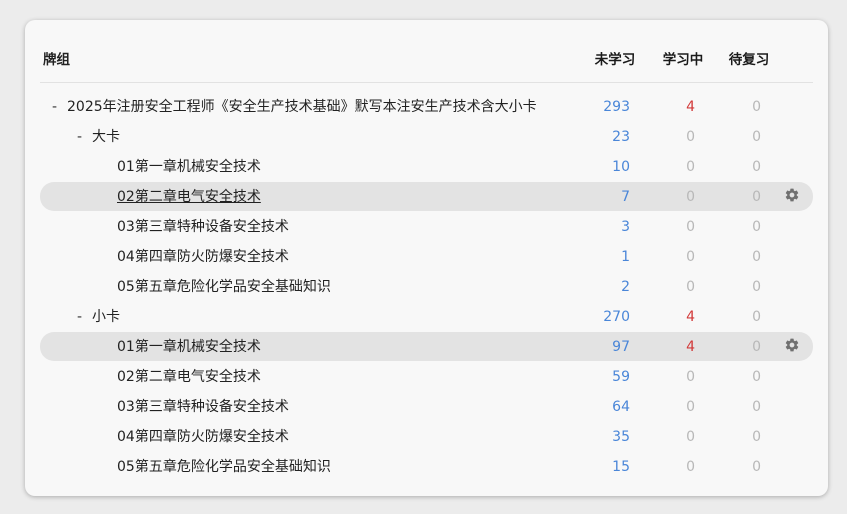 Image resolution: width=847 pixels, height=514 pixels. I want to click on new-count: 1, so click(625, 257).